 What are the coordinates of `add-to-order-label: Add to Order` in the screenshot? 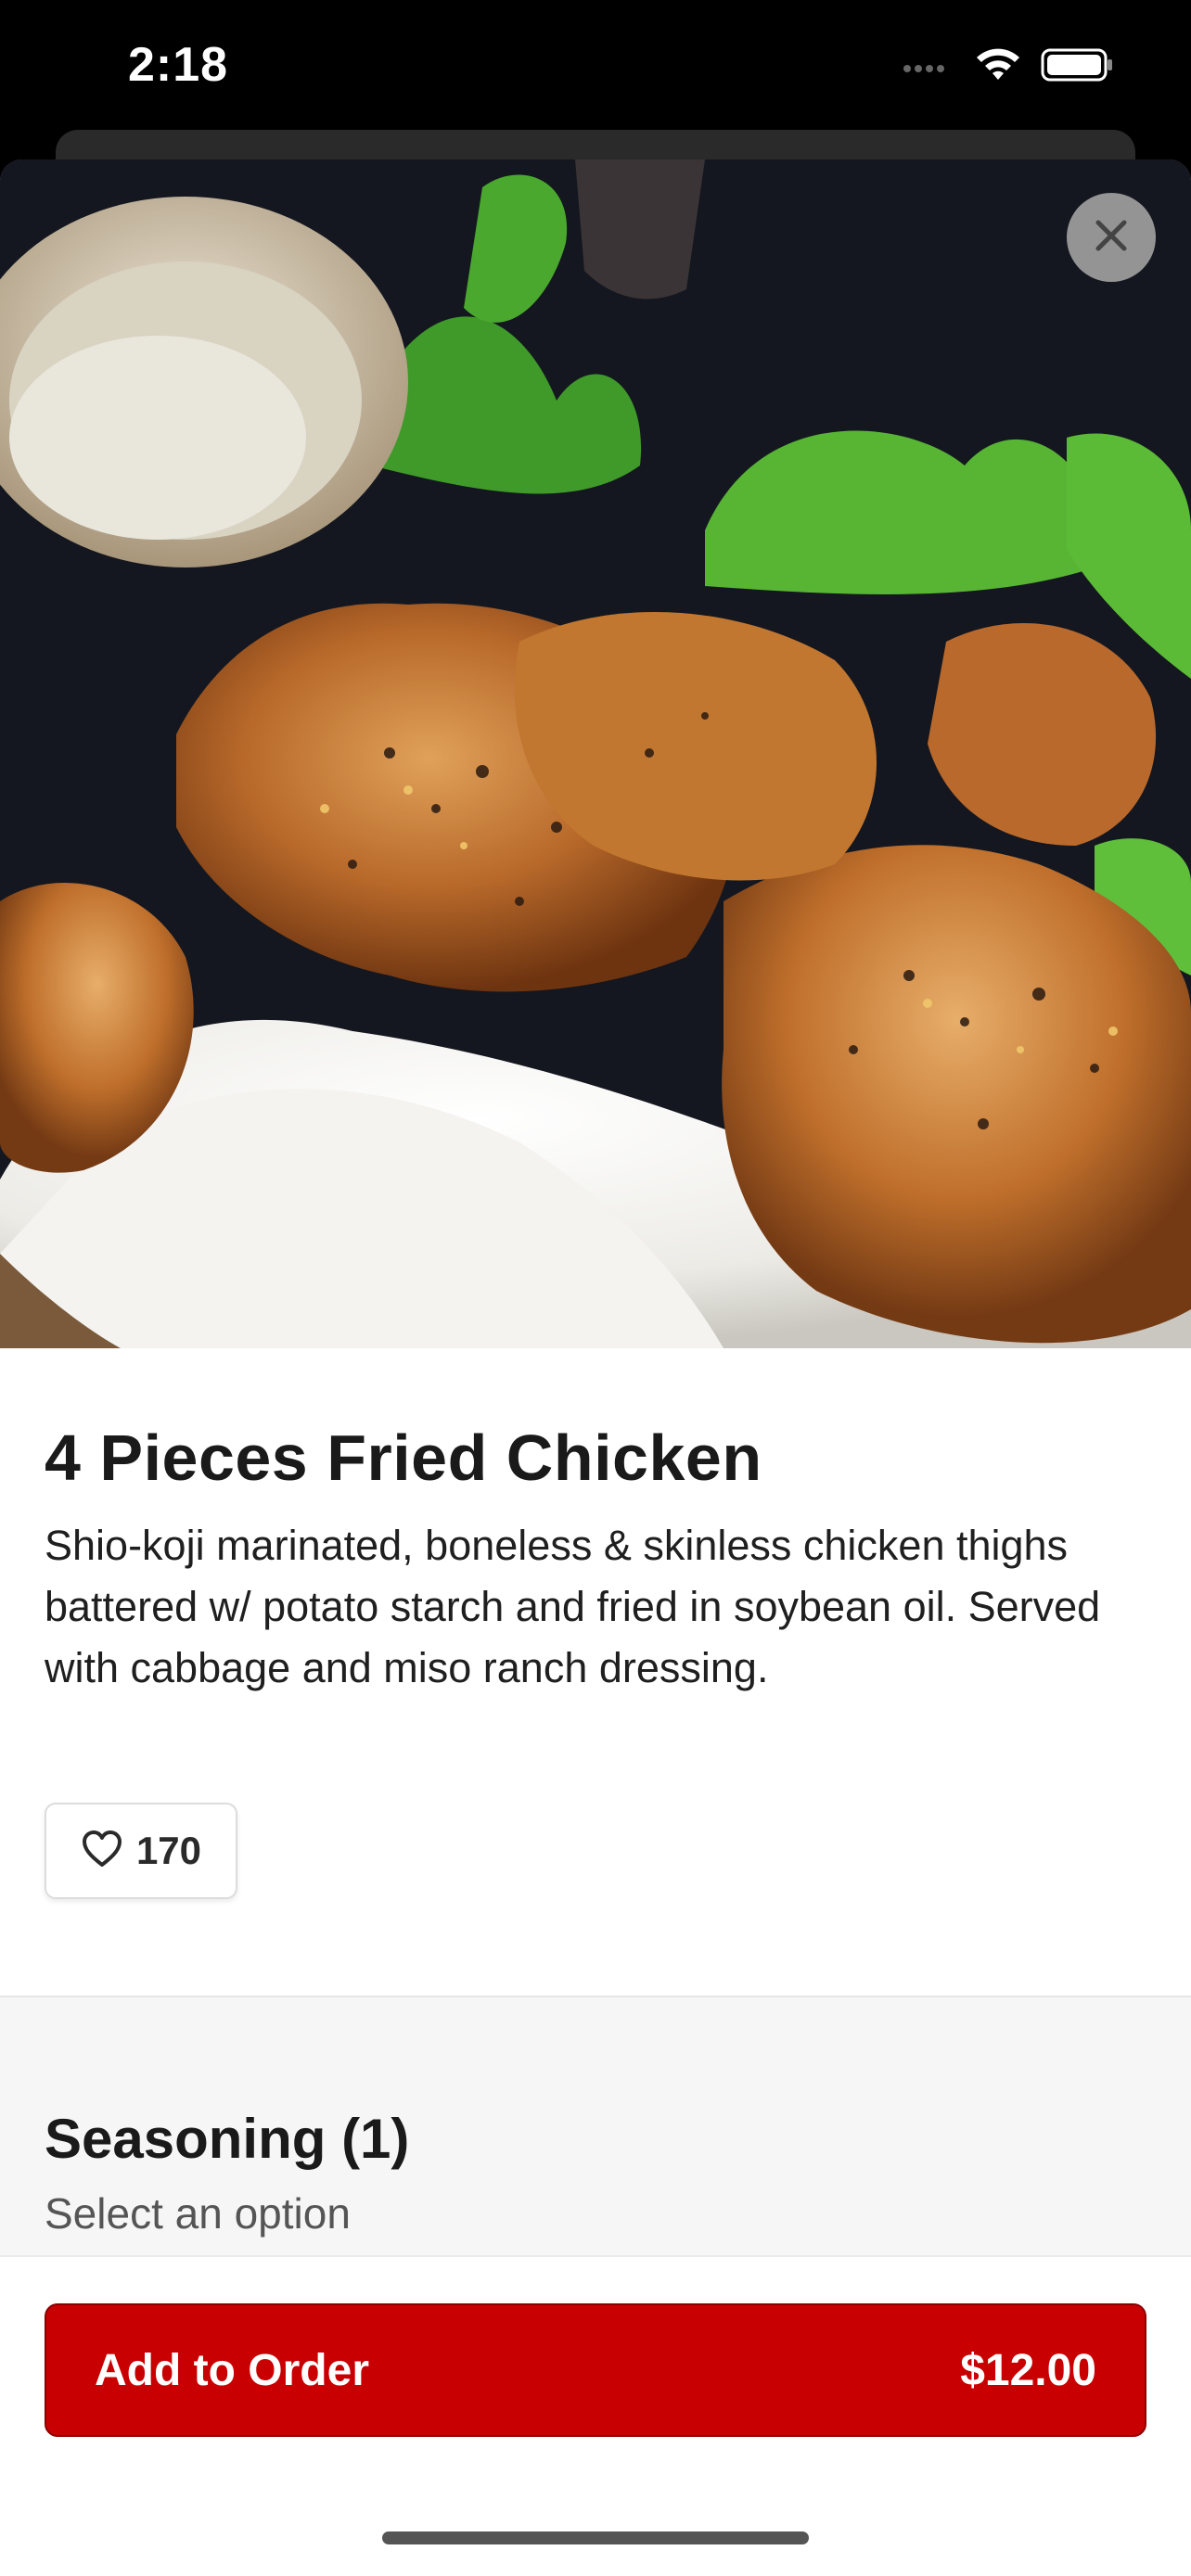 It's located at (232, 2370).